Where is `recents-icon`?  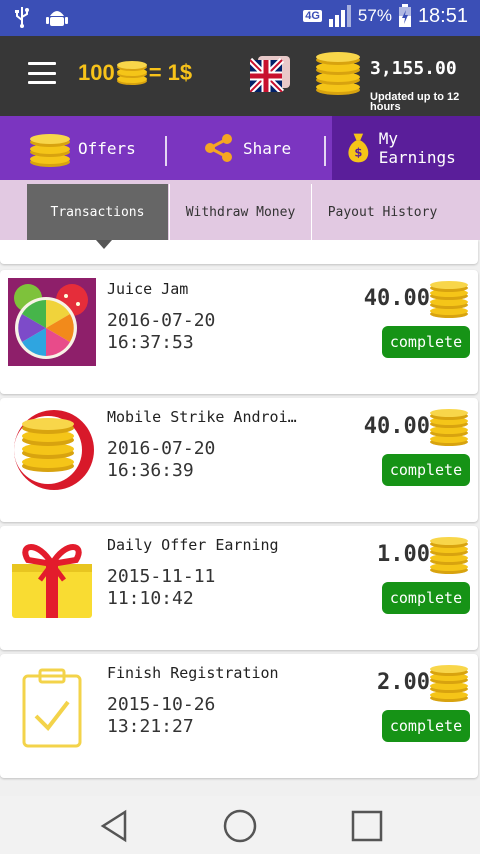
recents-icon is located at coordinates (367, 826).